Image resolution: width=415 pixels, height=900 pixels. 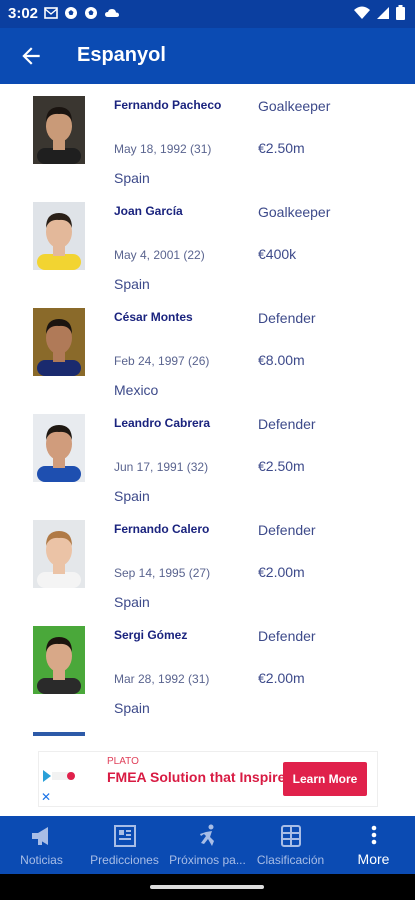 I want to click on system-icons, so click(x=379, y=12).